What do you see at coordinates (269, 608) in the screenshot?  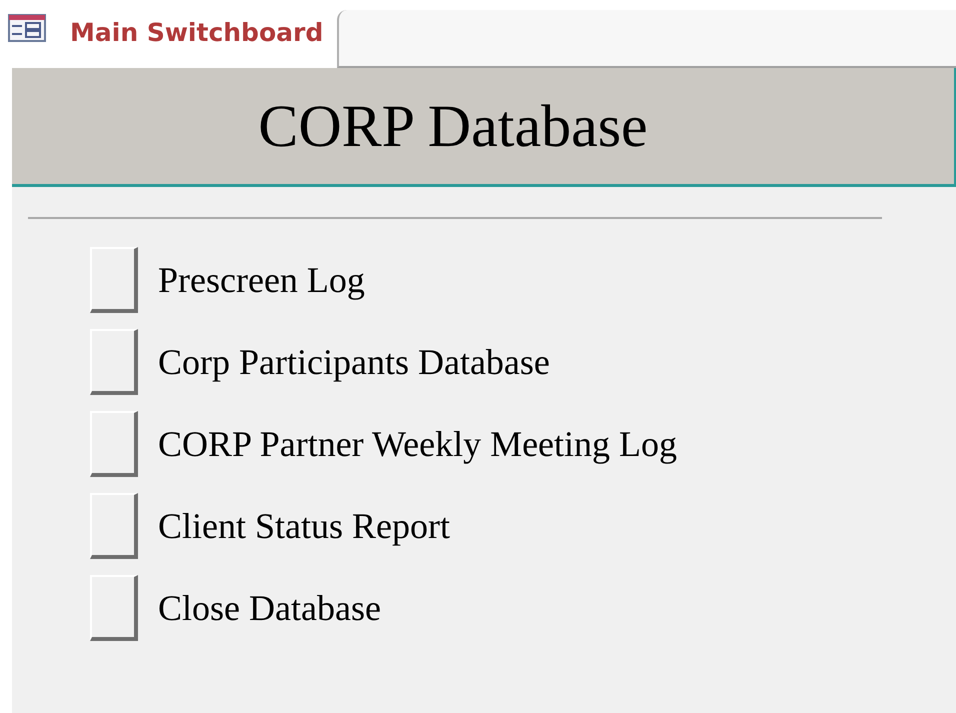 I see `switchboard-label: Close Database` at bounding box center [269, 608].